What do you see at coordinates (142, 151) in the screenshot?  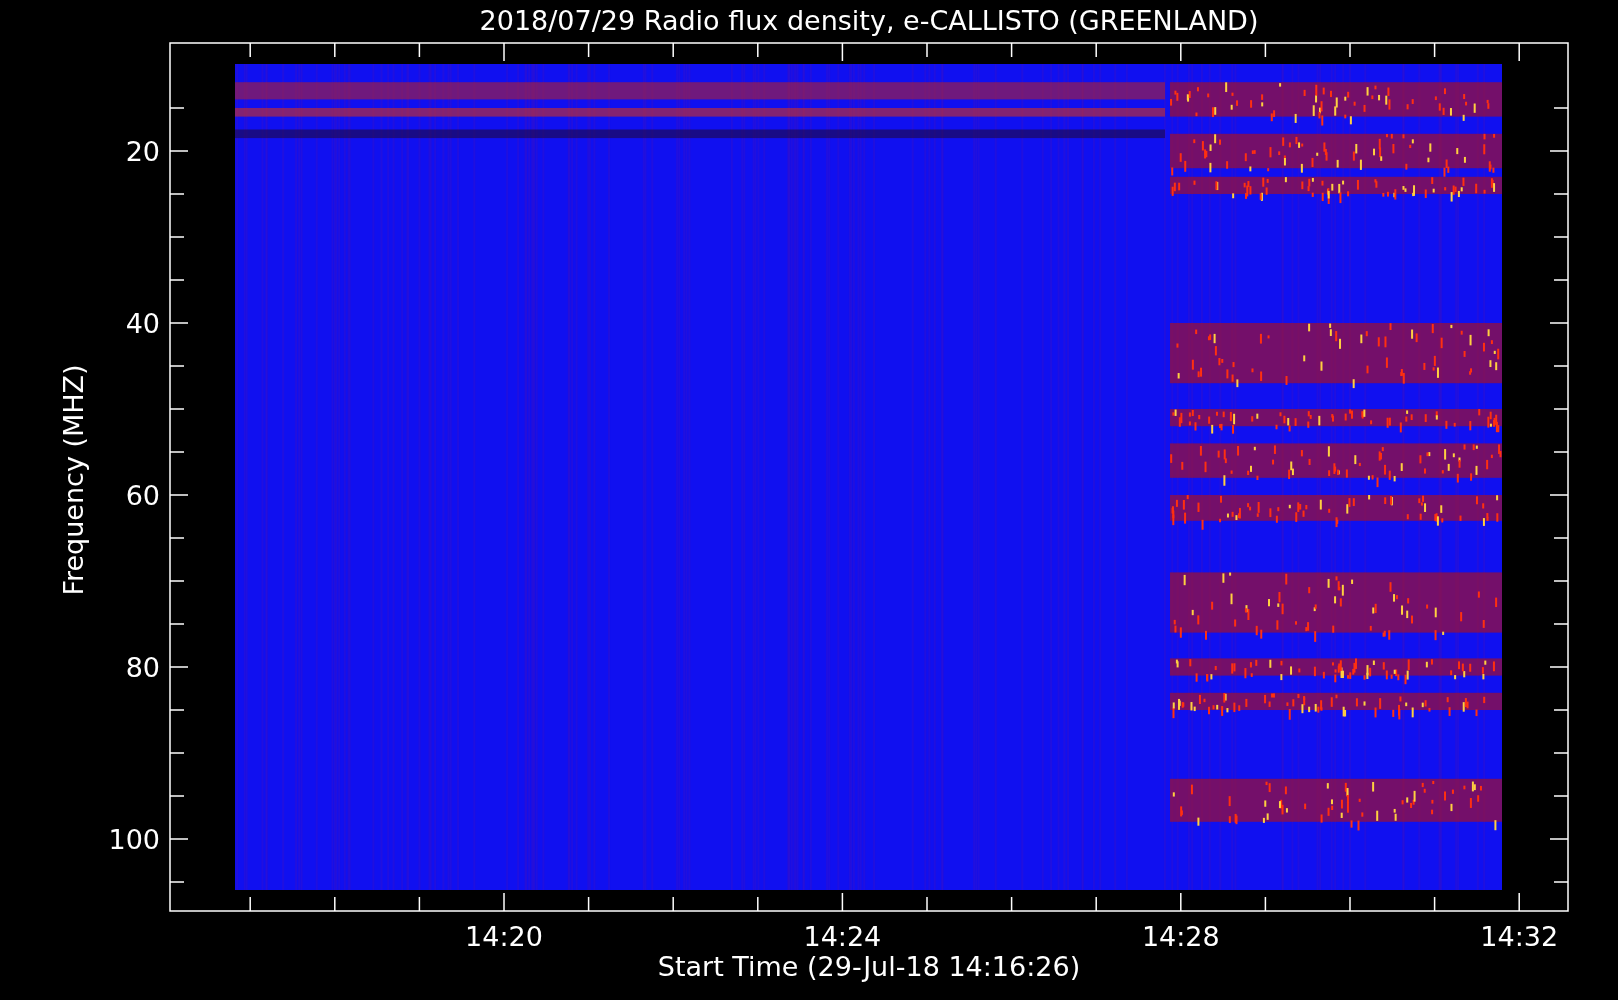 I see `y-tick-label: 20` at bounding box center [142, 151].